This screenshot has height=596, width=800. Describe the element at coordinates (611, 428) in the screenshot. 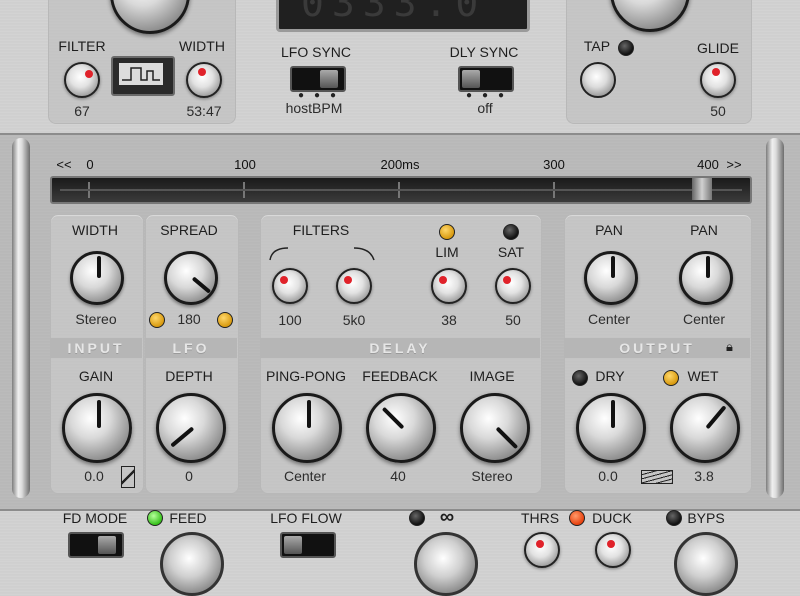

I see `dry-knob` at that location.